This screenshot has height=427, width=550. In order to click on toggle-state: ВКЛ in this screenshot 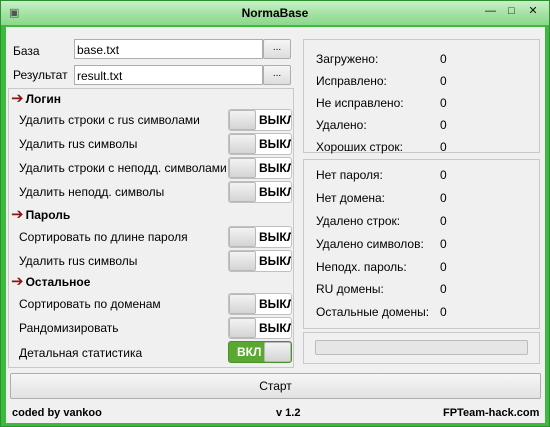, I will do `click(249, 352)`.